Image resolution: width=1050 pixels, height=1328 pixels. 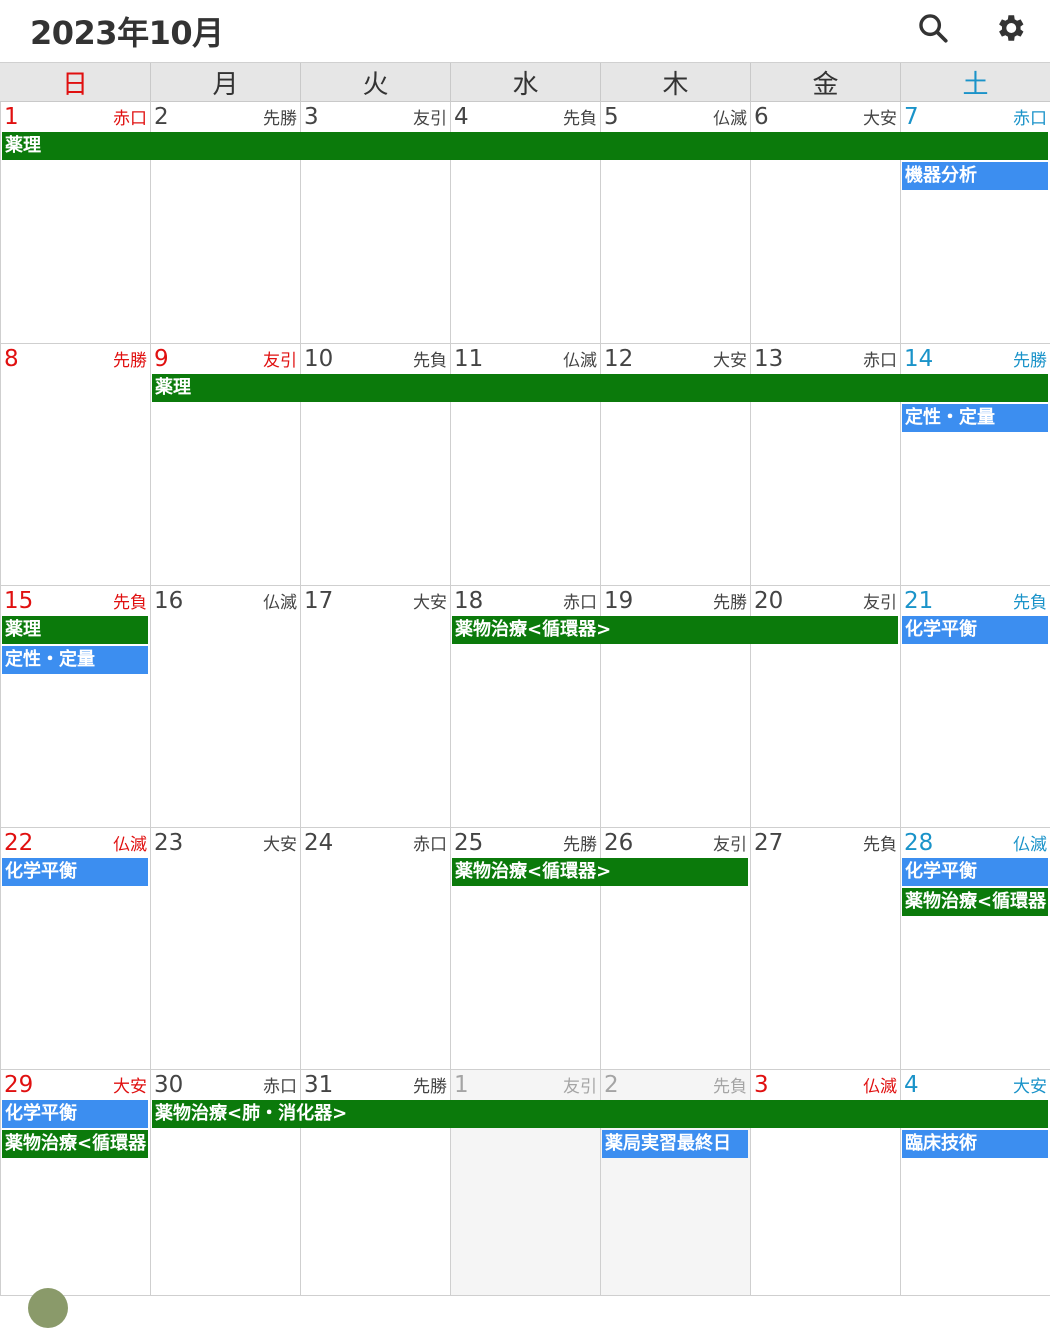 What do you see at coordinates (675, 1144) in the screenshot?
I see `calendar-event: 薬局実習最終日` at bounding box center [675, 1144].